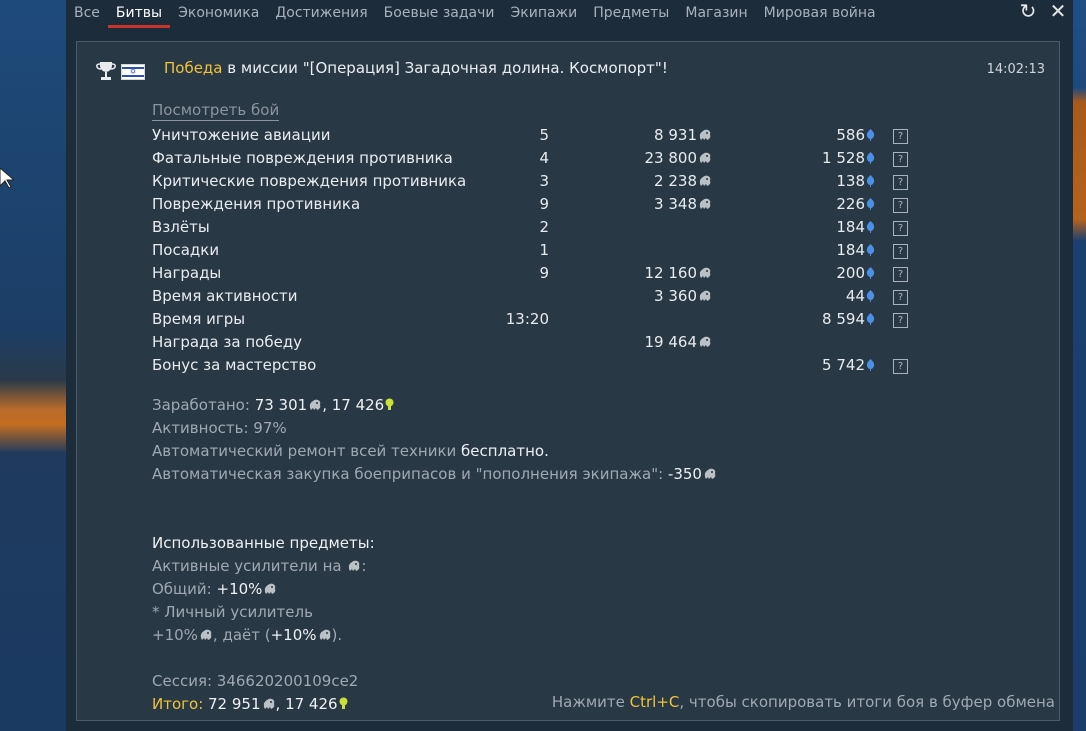  I want to click on stat-count: 5, so click(544, 135).